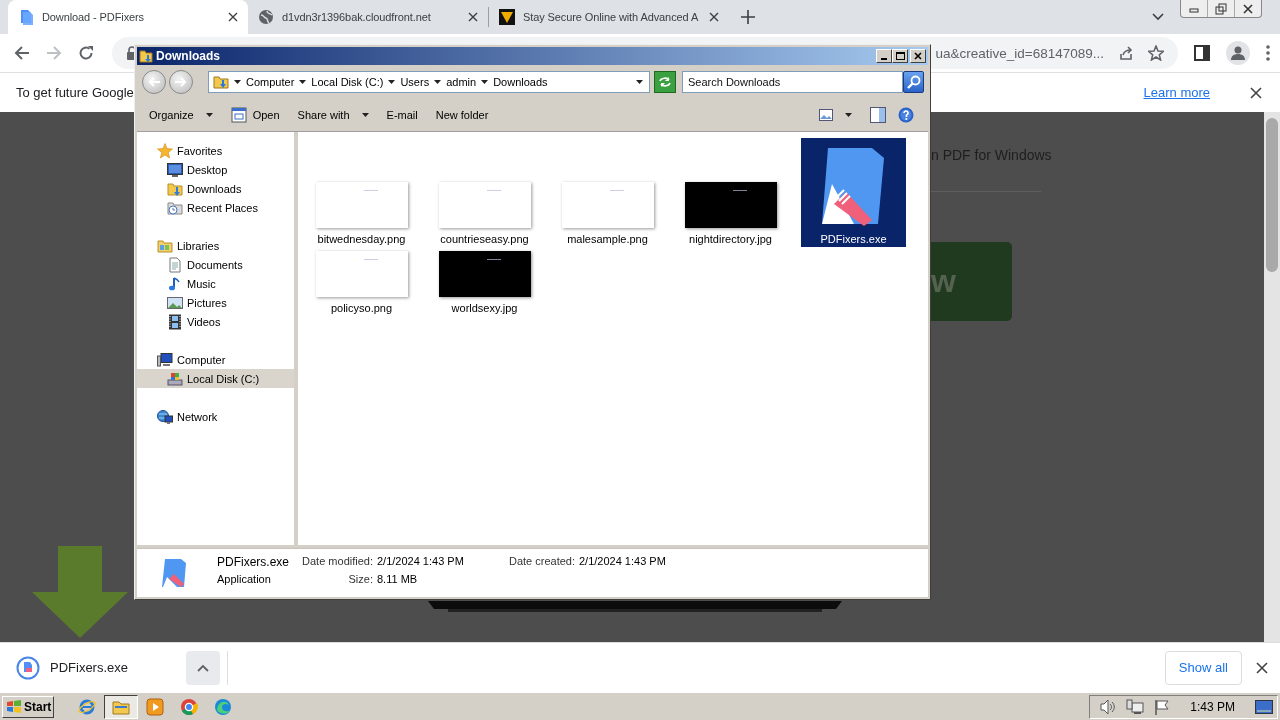  What do you see at coordinates (333, 115) in the screenshot?
I see `toolbar-button: Share with` at bounding box center [333, 115].